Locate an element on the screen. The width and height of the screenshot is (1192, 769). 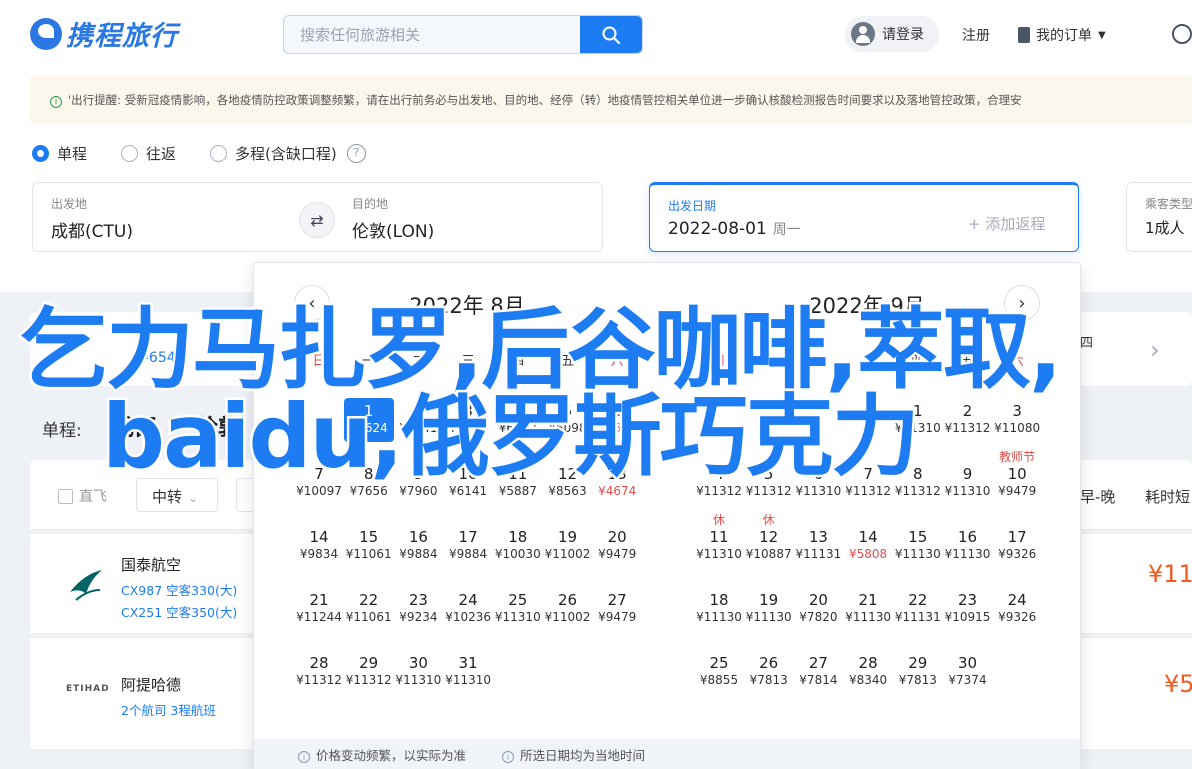
field-value: 1成人 is located at coordinates (1165, 228).